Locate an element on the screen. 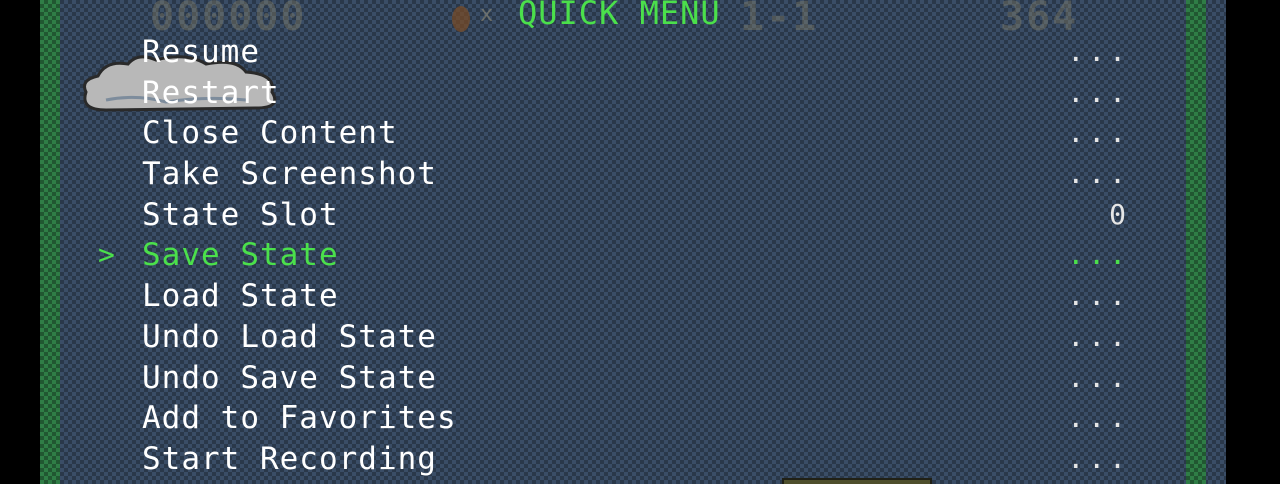 The width and height of the screenshot is (1280, 484). menu-item-label: Resume is located at coordinates (201, 52).